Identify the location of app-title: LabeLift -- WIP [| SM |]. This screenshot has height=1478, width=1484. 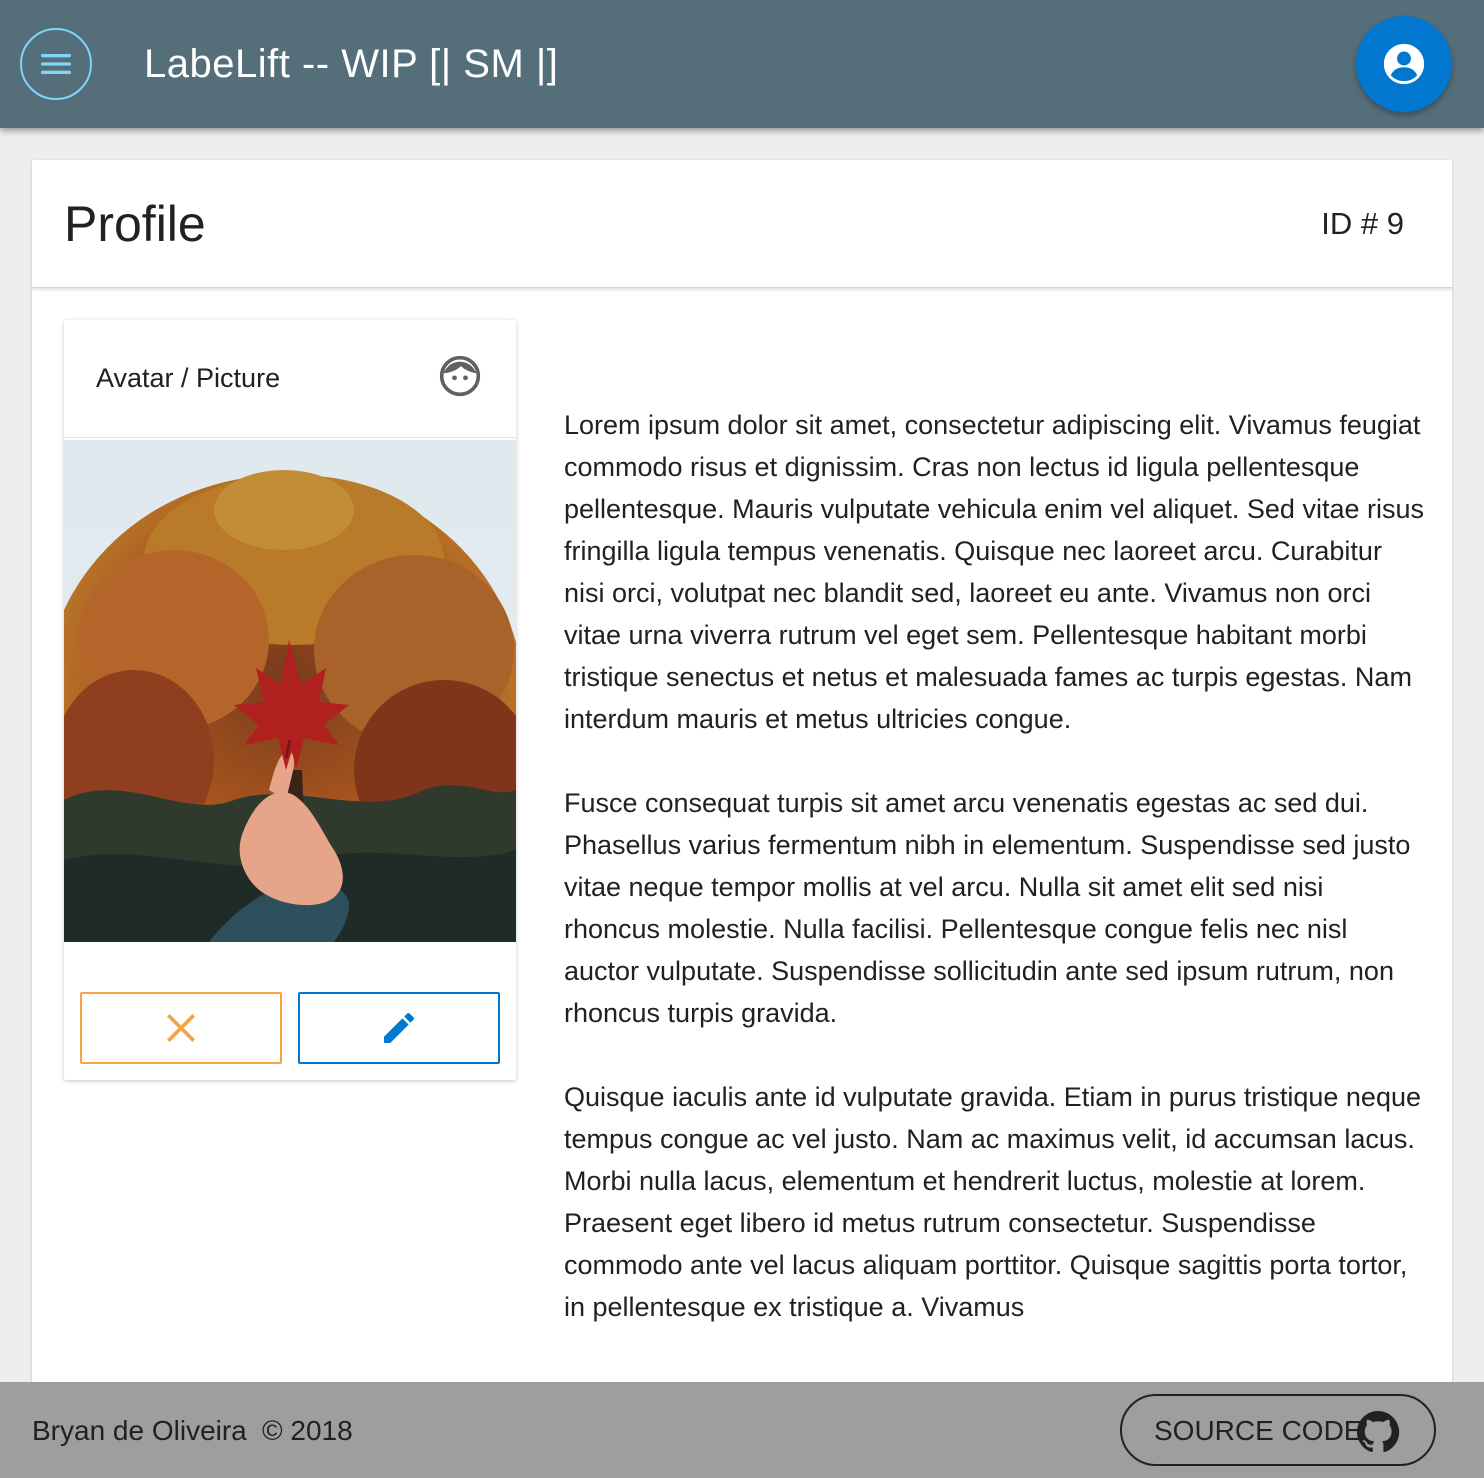
(351, 64).